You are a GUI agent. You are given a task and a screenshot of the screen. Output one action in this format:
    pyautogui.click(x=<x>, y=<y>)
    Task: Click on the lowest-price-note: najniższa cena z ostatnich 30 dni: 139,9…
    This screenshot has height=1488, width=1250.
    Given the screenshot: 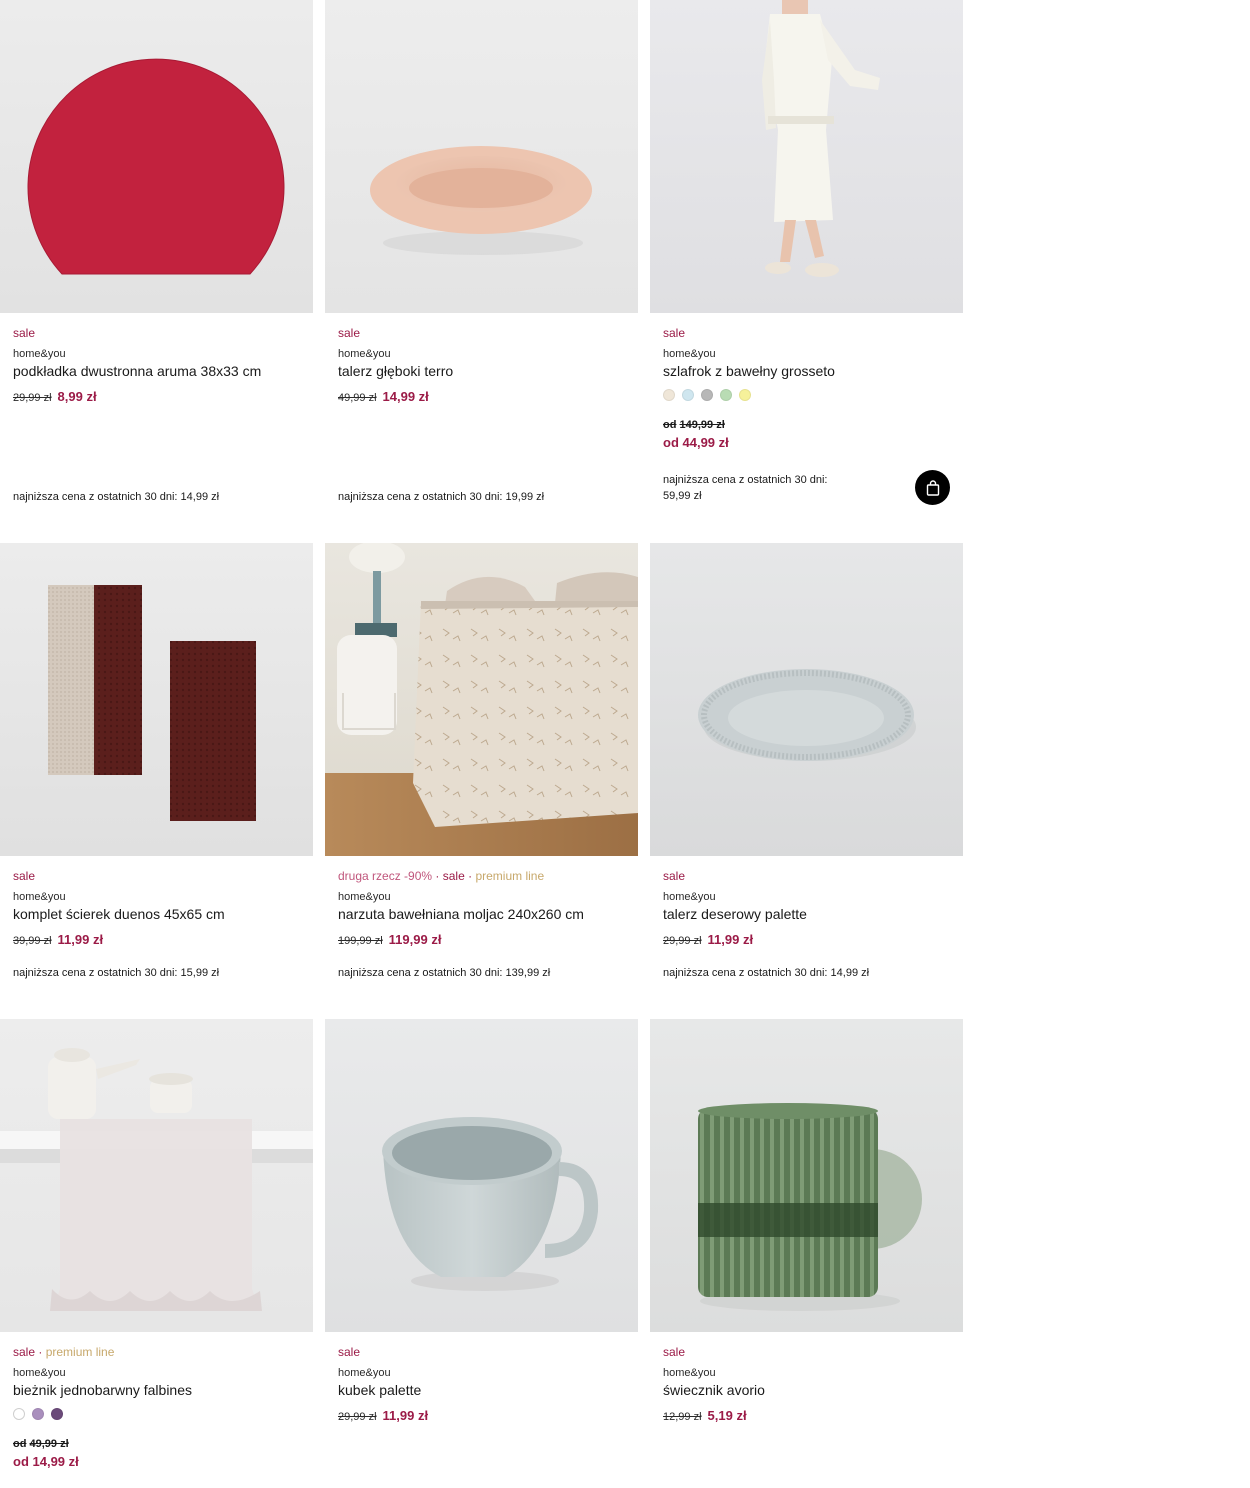 What is the action you would take?
    pyautogui.click(x=444, y=973)
    